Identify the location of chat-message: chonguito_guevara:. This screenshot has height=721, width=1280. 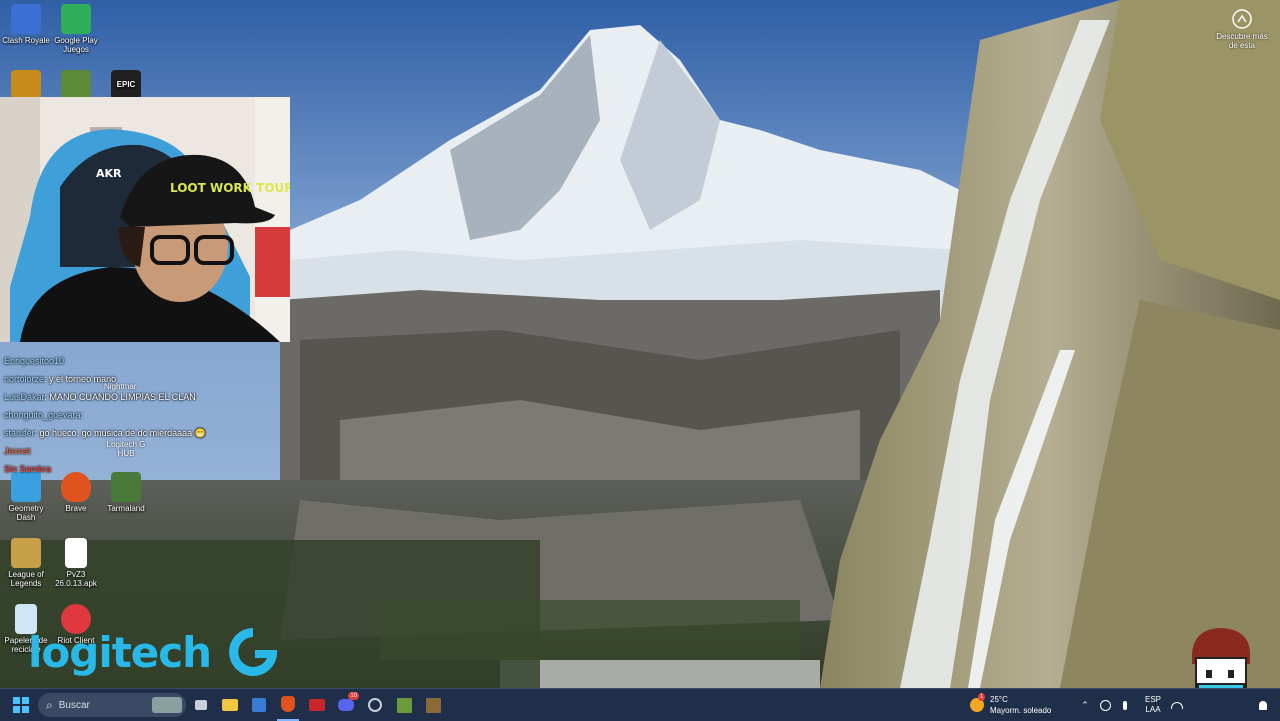
(44, 415).